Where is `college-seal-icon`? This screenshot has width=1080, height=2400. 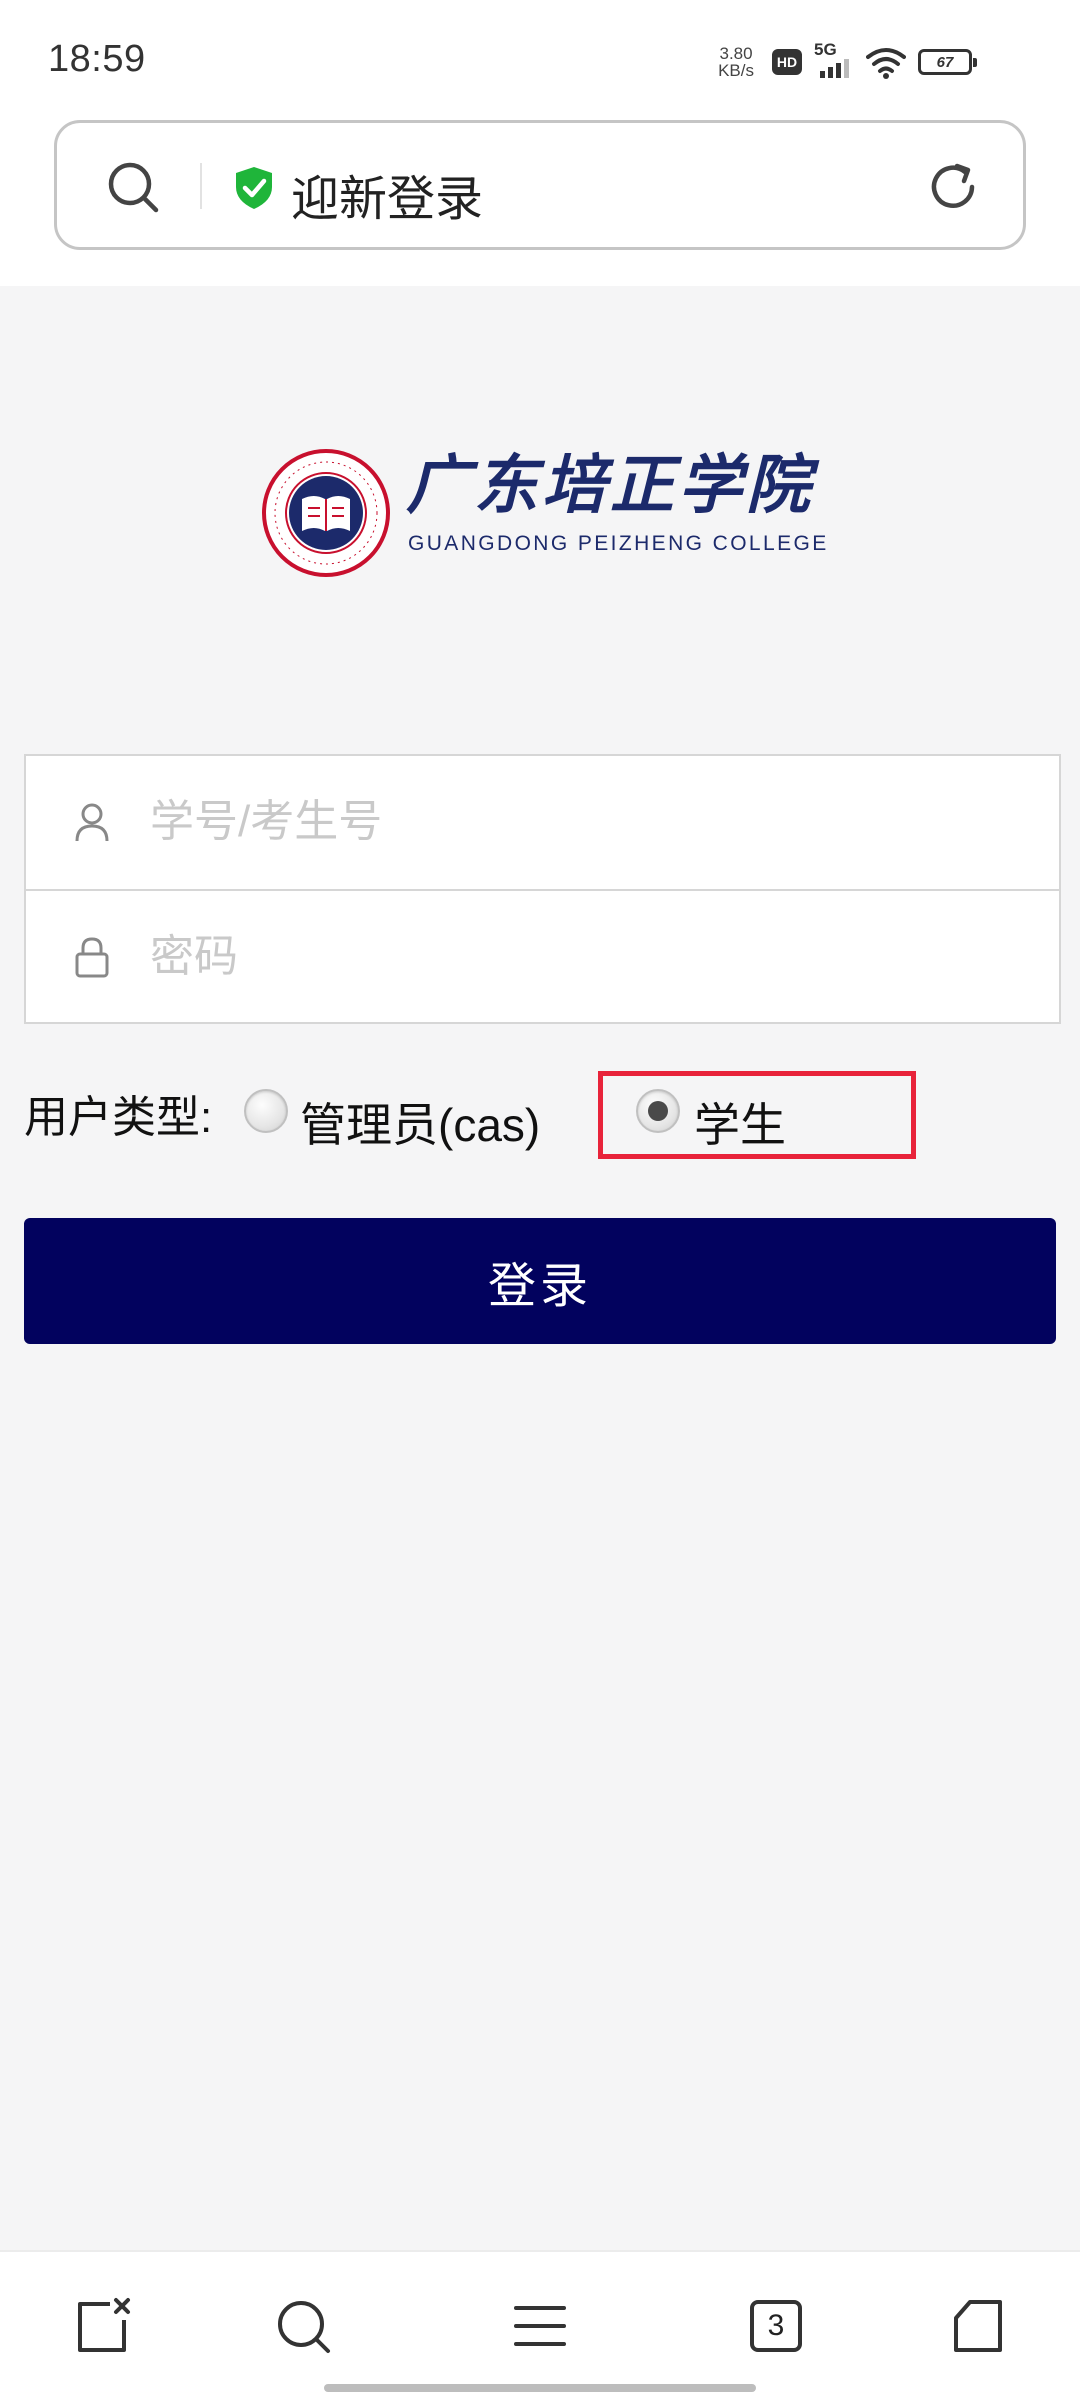 college-seal-icon is located at coordinates (326, 513).